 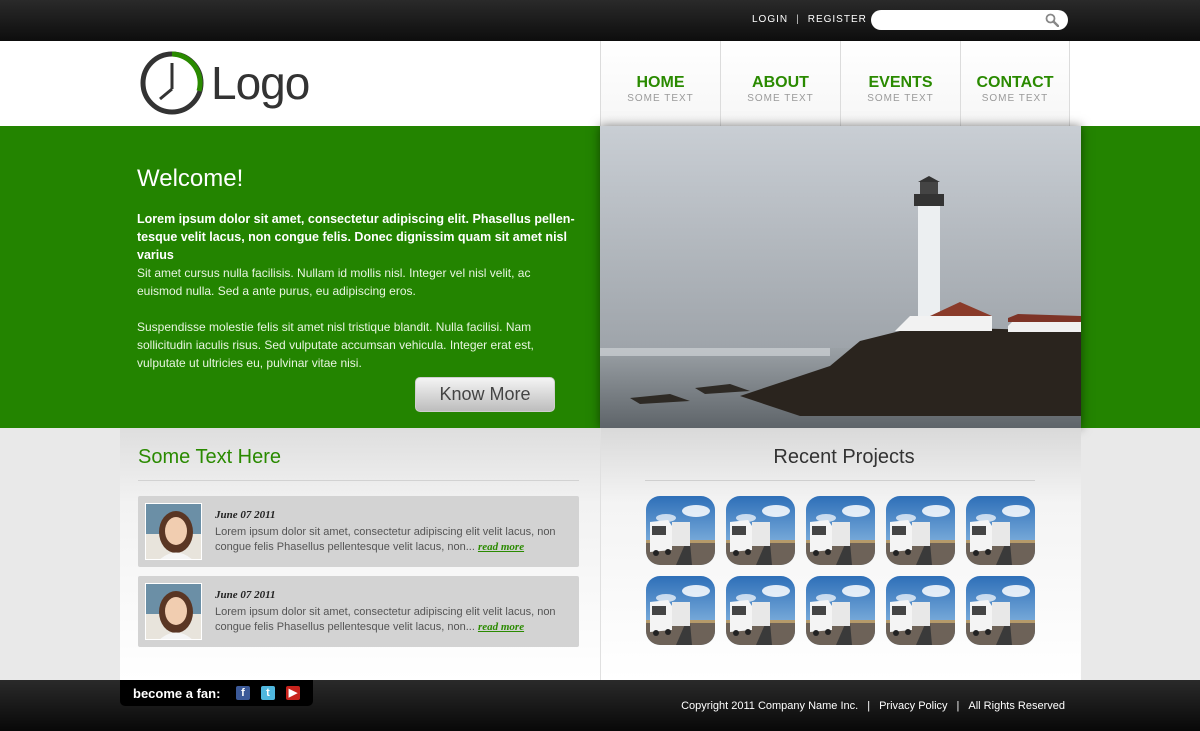 I want to click on rights-text: All Rights Reserved, so click(x=1016, y=706).